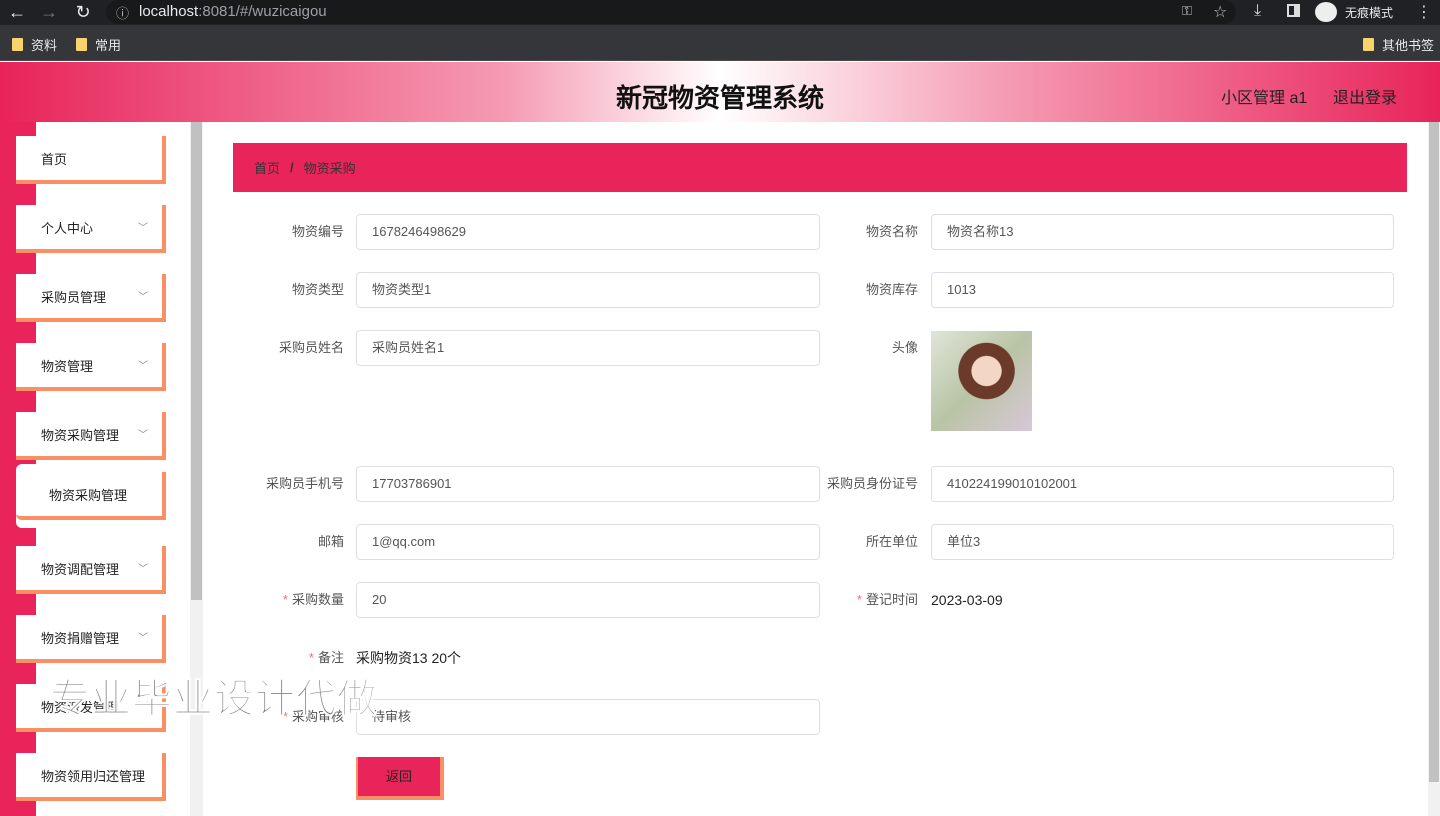 This screenshot has width=1440, height=816. Describe the element at coordinates (1326, 12) in the screenshot. I see `incognito-icon` at that location.